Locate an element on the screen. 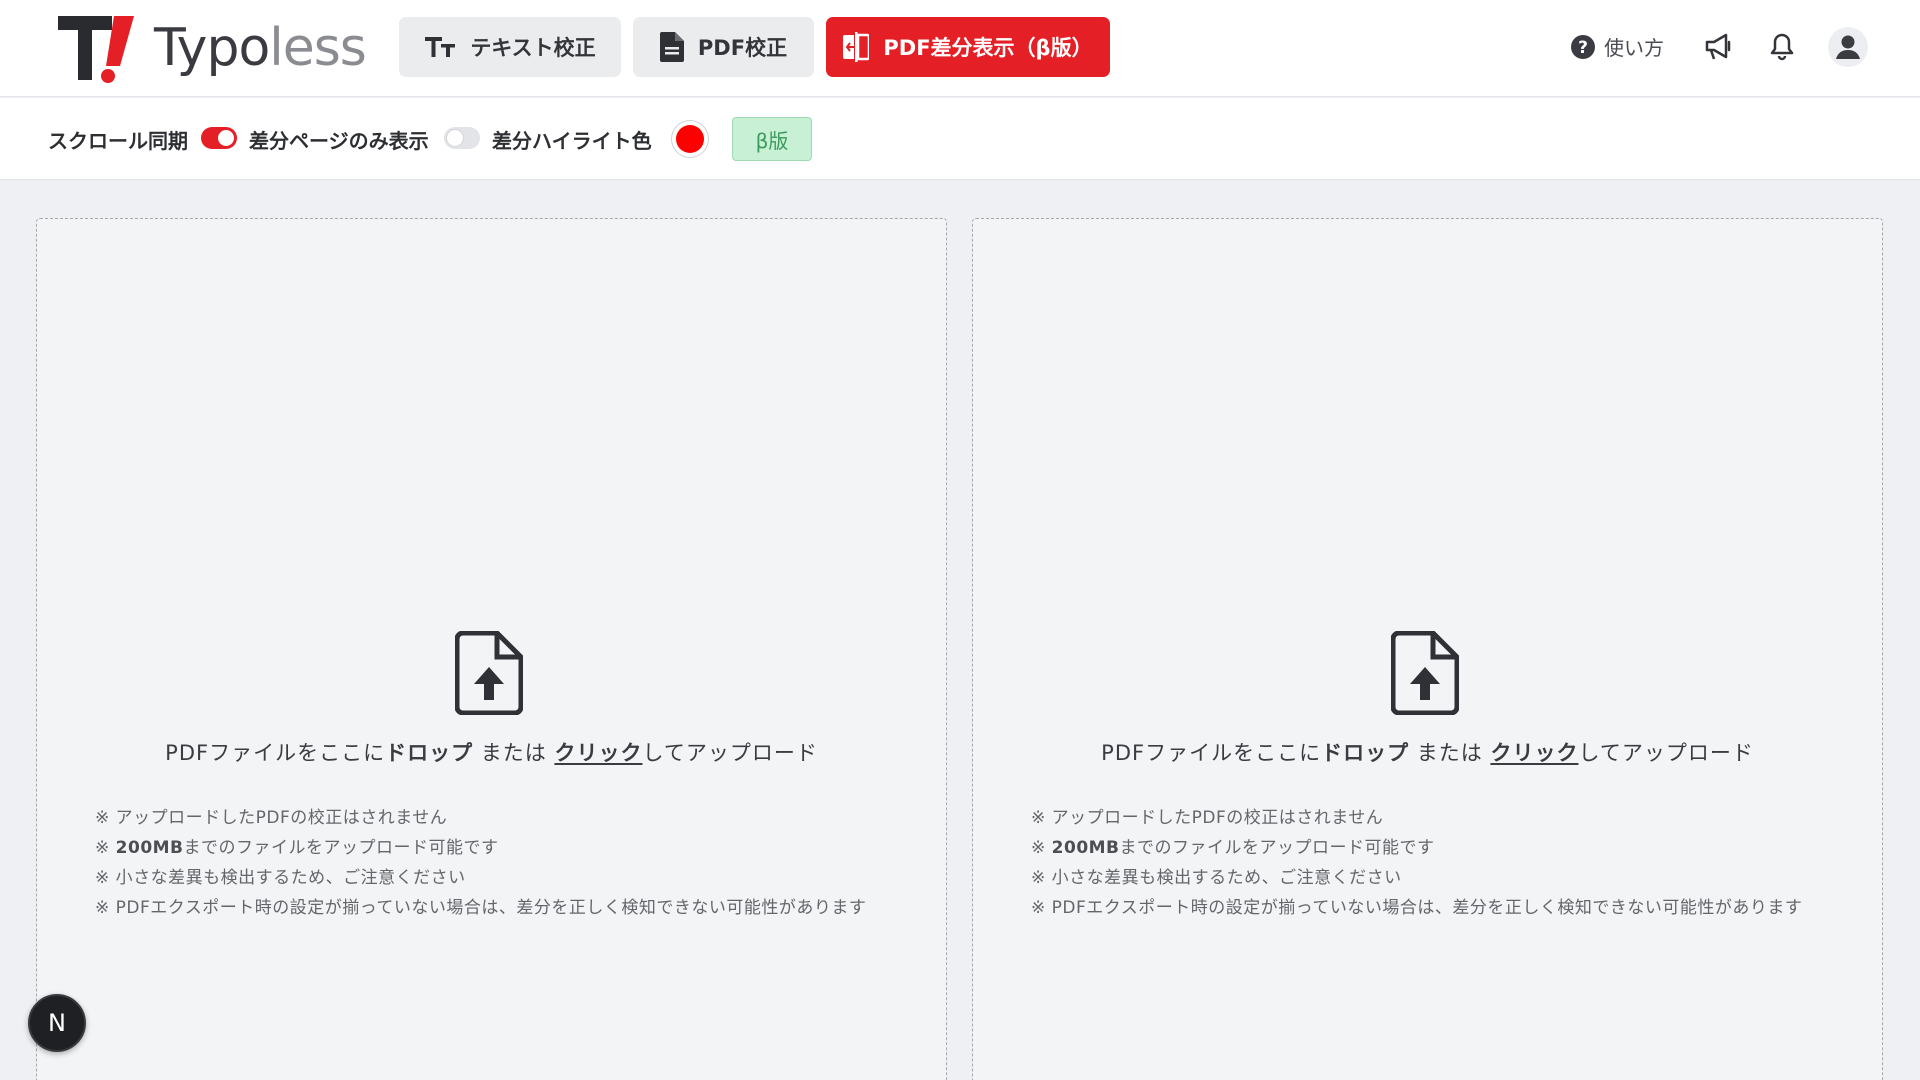 The width and height of the screenshot is (1920, 1080). pdf-diff-button: PDF差分表示（β版） is located at coordinates (968, 47).